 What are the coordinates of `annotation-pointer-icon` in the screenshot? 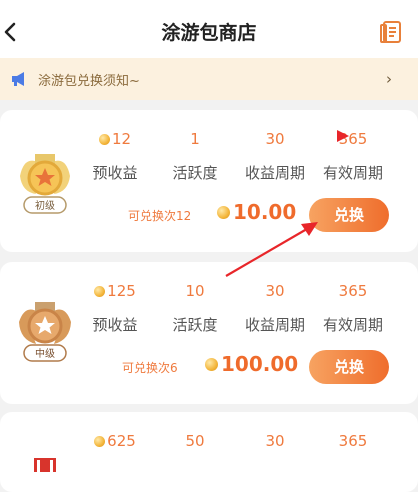 It's located at (343, 136).